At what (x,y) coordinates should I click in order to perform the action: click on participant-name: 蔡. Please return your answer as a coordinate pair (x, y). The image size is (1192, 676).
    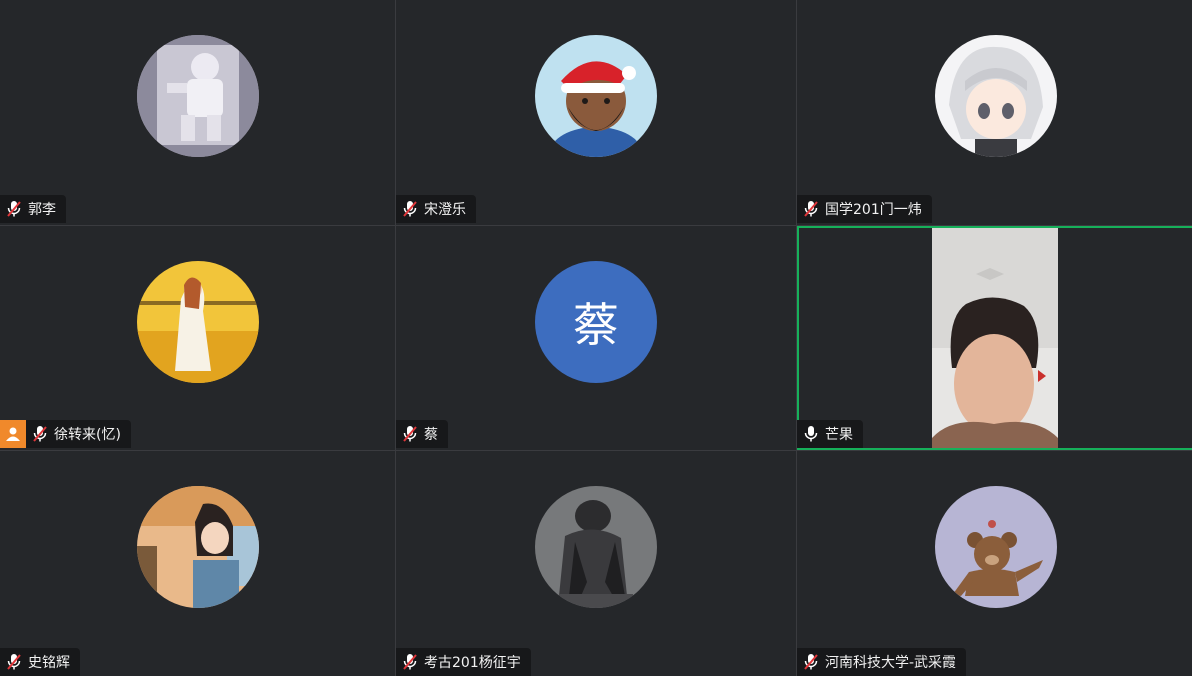
    Looking at the image, I should click on (431, 435).